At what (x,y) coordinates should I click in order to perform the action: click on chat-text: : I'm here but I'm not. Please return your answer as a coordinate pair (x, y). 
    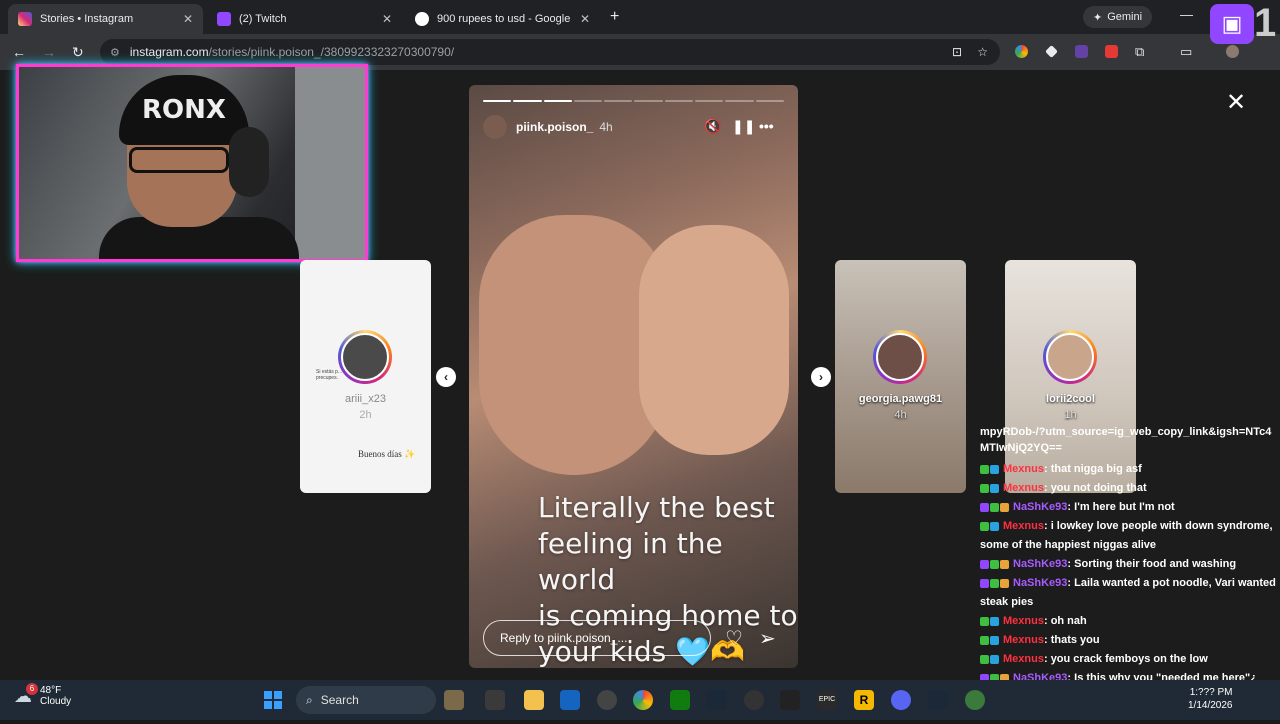
    Looking at the image, I should click on (1121, 507).